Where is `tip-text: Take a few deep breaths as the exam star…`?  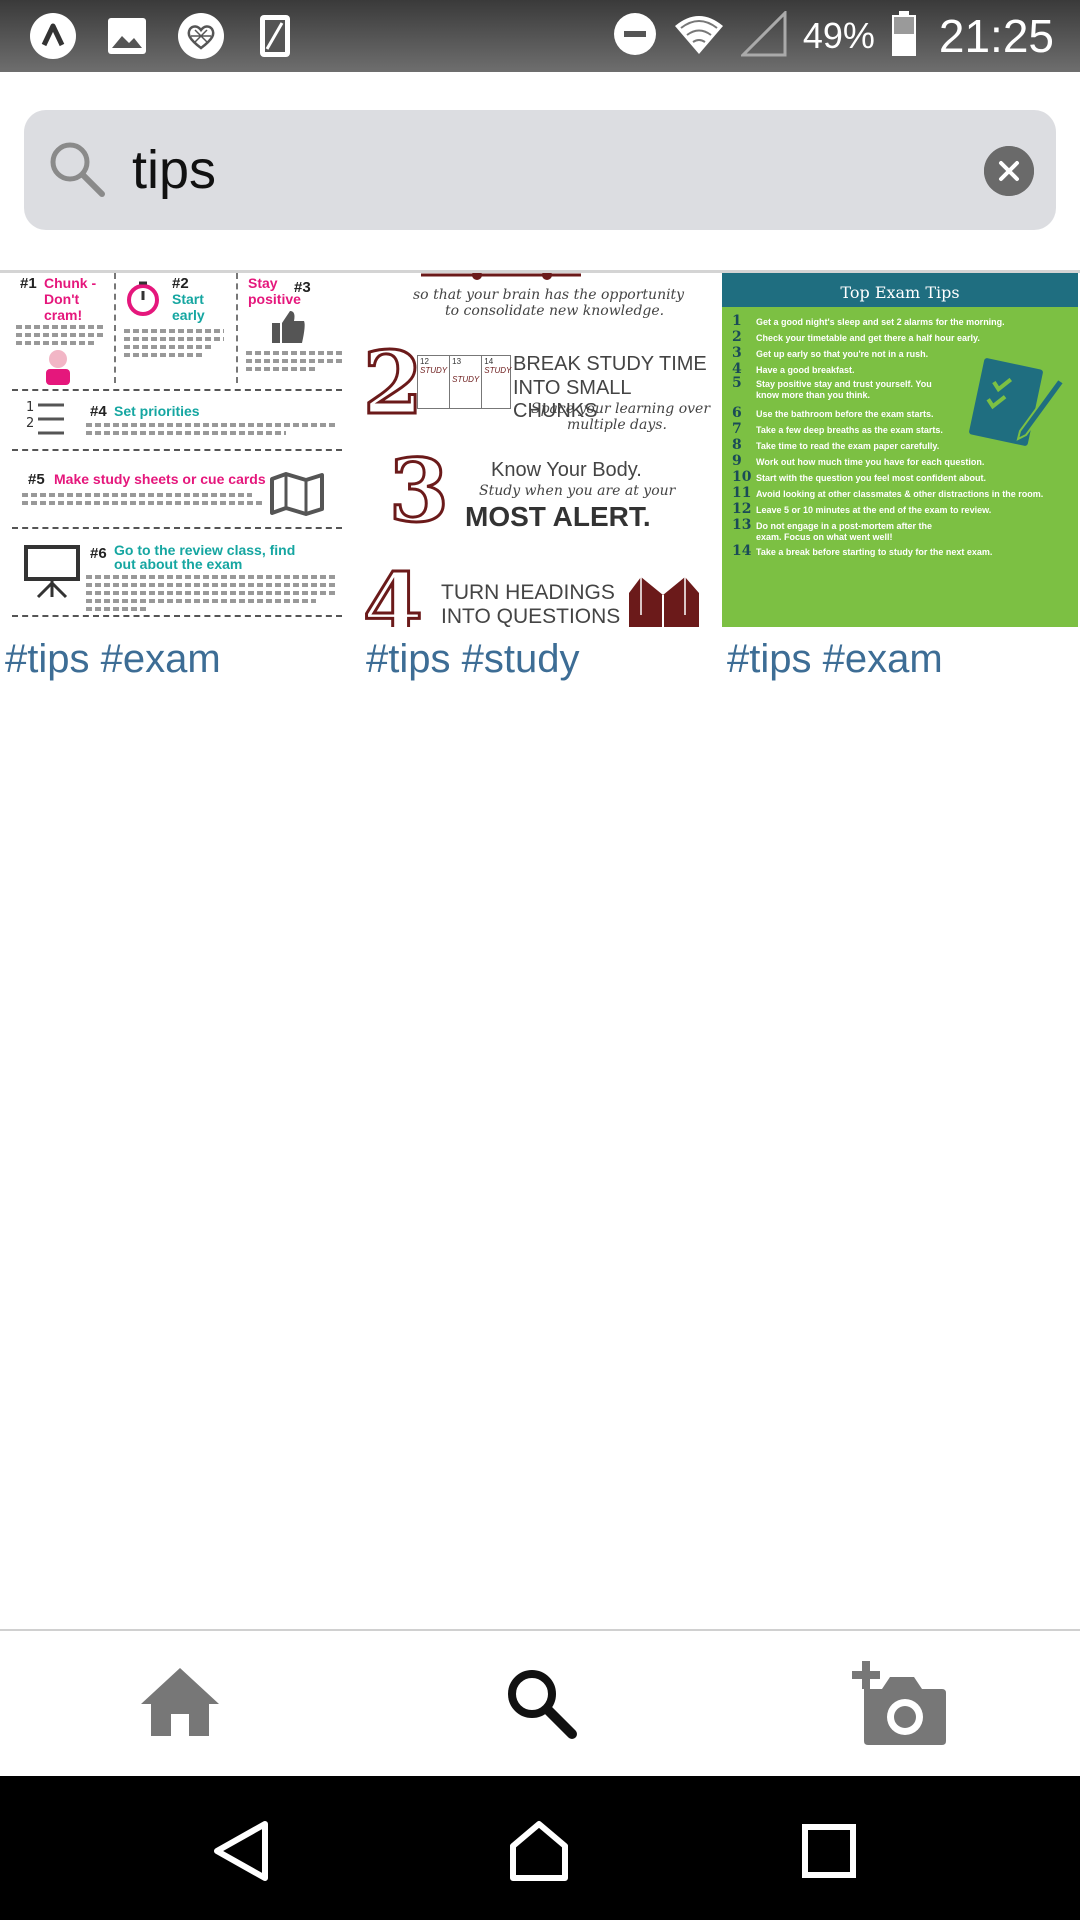 tip-text: Take a few deep breaths as the exam star… is located at coordinates (849, 430).